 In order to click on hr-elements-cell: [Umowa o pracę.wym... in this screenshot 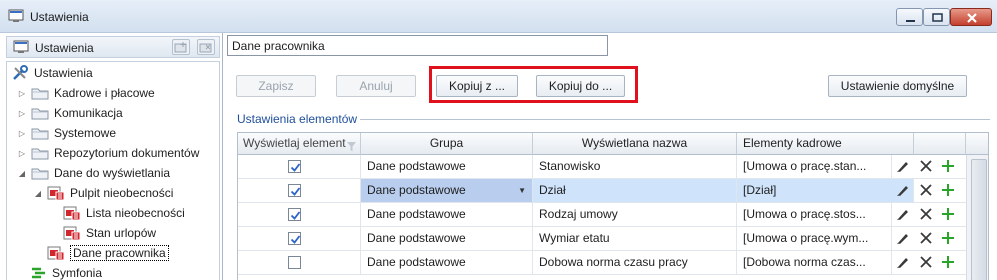, I will do `click(814, 238)`.